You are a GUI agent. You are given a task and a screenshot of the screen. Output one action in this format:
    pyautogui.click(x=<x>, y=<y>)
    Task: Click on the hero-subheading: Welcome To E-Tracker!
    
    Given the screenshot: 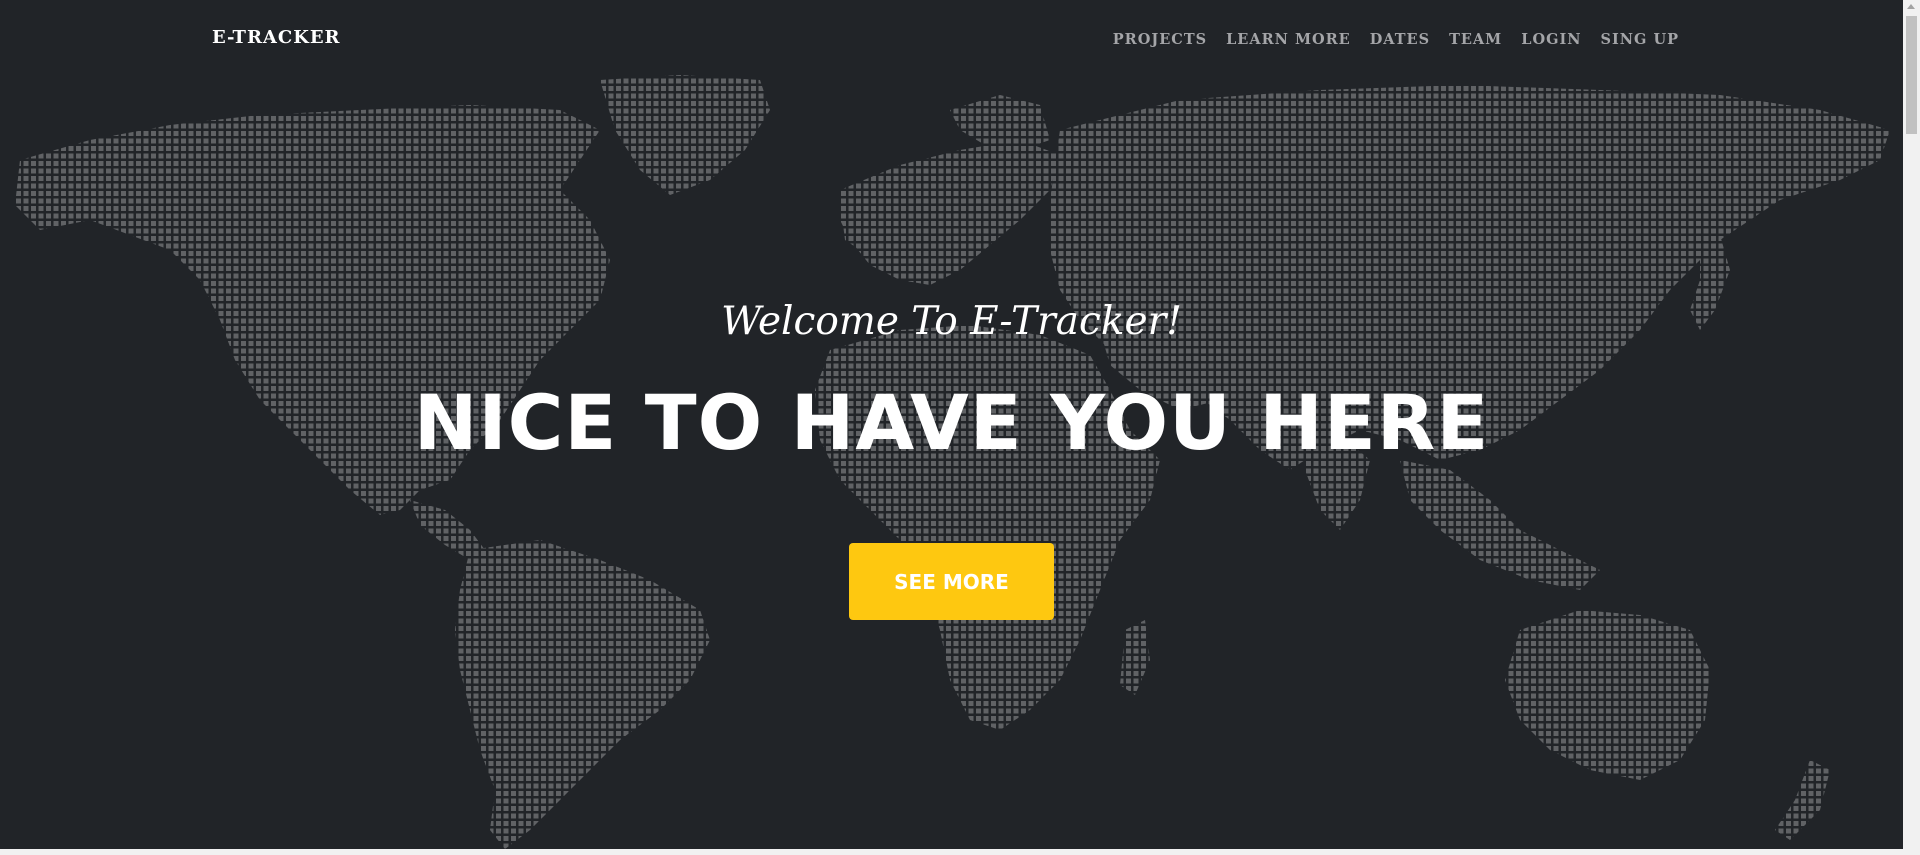 What is the action you would take?
    pyautogui.click(x=951, y=321)
    